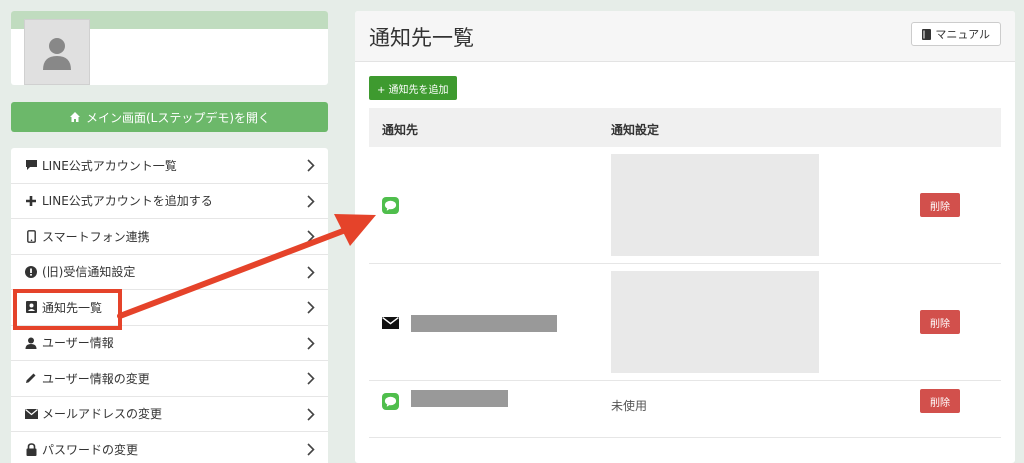 The image size is (1024, 463). What do you see at coordinates (635, 130) in the screenshot?
I see `column-header-setting: 通知設定` at bounding box center [635, 130].